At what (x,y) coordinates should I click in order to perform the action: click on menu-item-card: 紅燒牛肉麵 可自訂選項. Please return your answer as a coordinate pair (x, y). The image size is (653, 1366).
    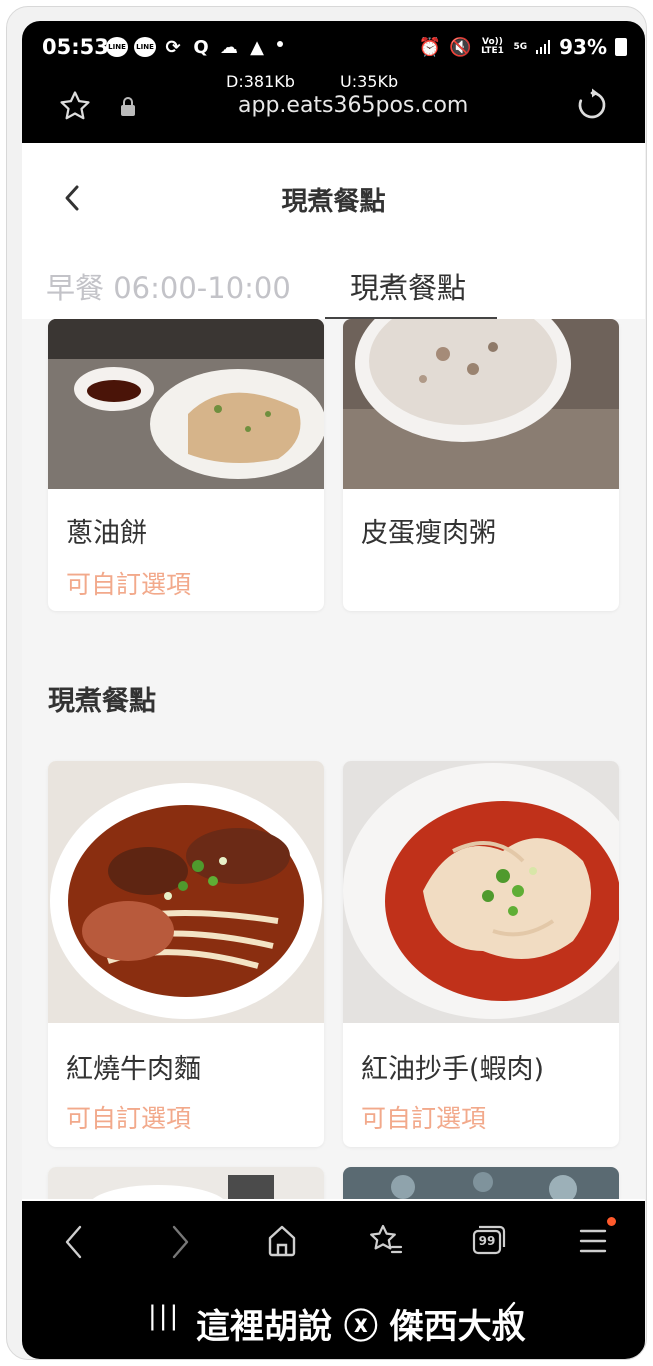
    Looking at the image, I should click on (186, 954).